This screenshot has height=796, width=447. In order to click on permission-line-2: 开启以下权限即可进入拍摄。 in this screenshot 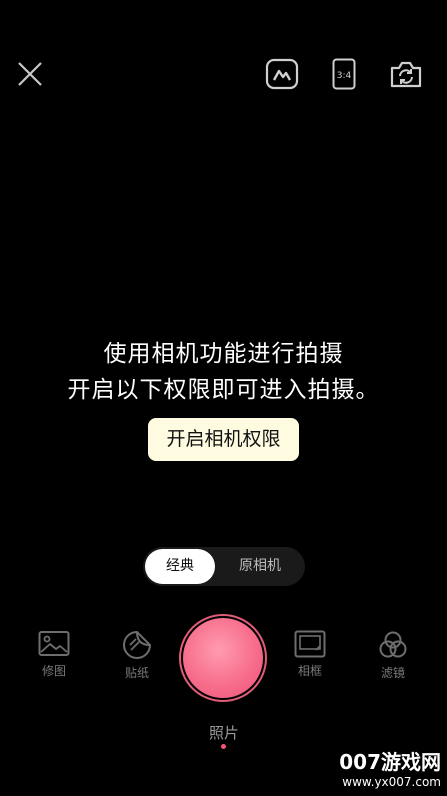, I will do `click(223, 390)`.